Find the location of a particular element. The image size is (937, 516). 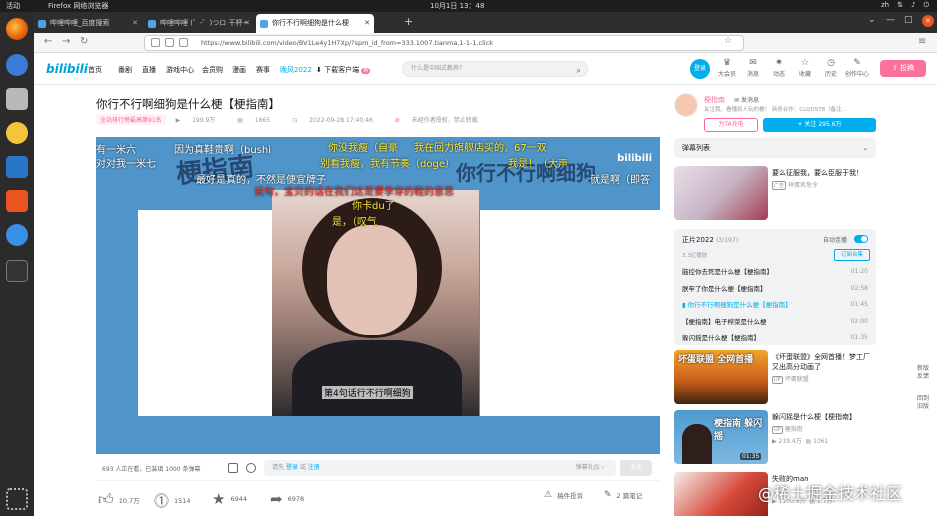

nav-anime: 番剧 is located at coordinates (125, 70).